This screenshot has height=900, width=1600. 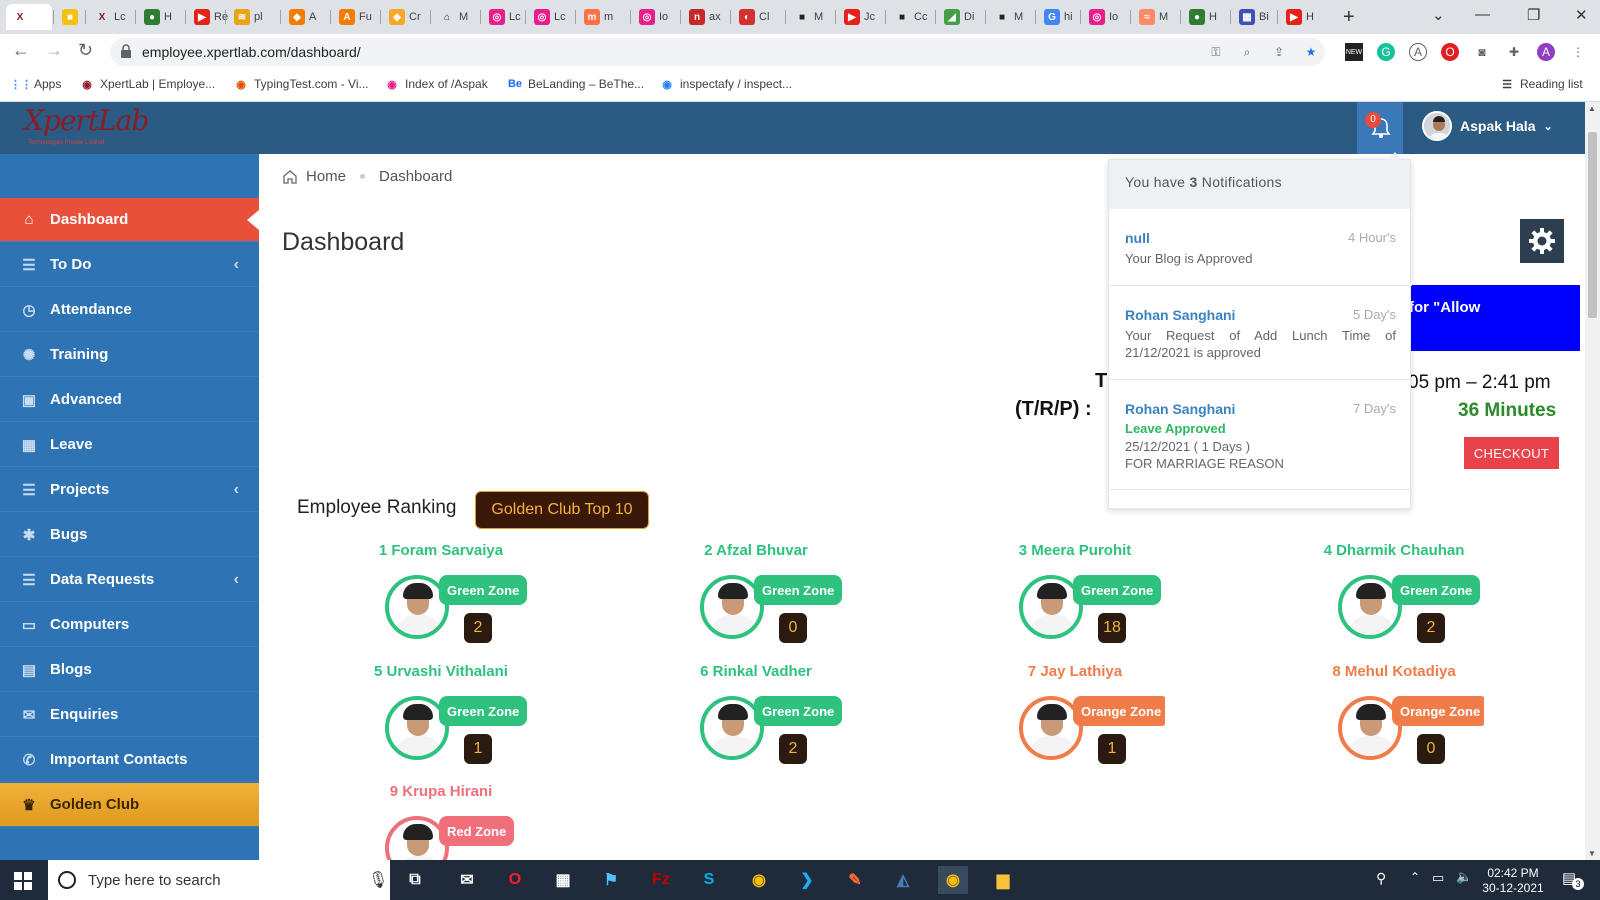 What do you see at coordinates (129, 400) in the screenshot?
I see `sidebar-item-advanced: ▣ Advanced` at bounding box center [129, 400].